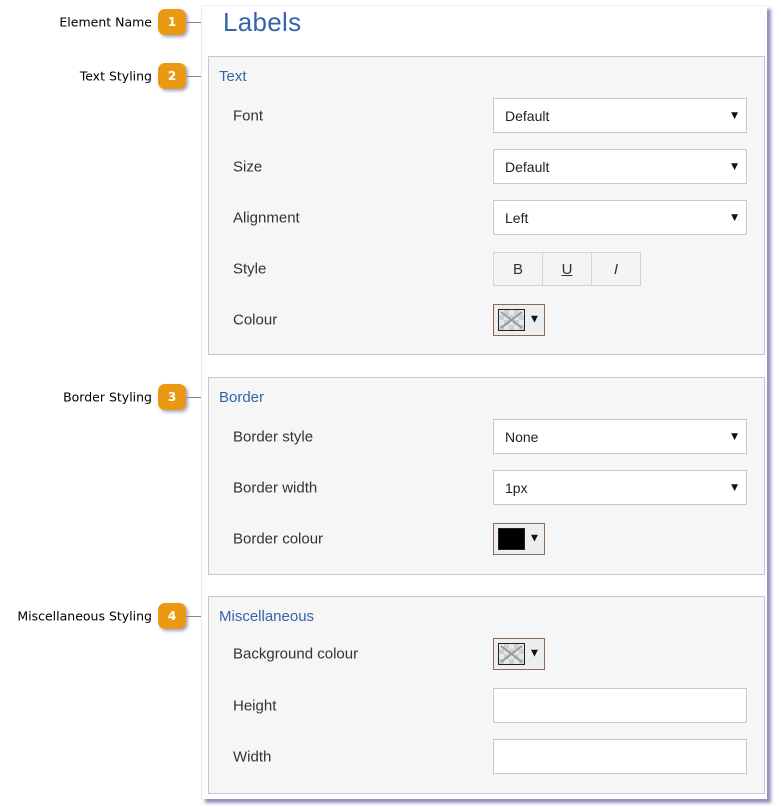  What do you see at coordinates (511, 539) in the screenshot?
I see `black-swatch-icon` at bounding box center [511, 539].